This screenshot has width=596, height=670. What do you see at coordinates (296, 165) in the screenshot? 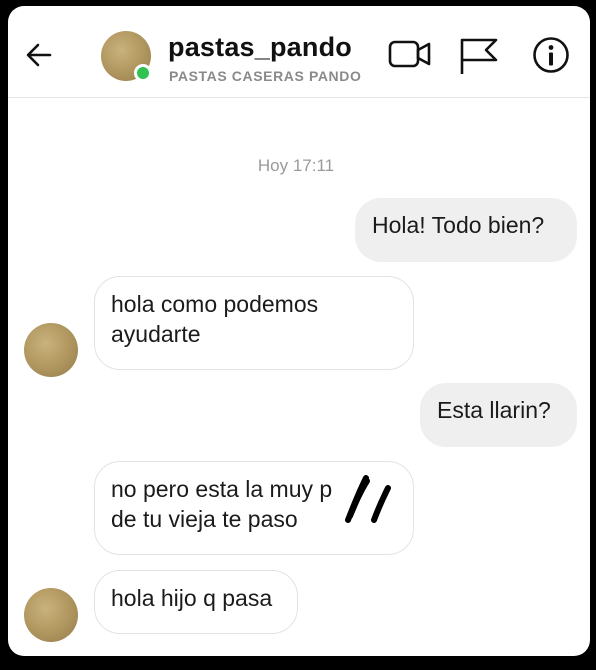
I see `chat-timestamp: Hoy 17:11` at bounding box center [296, 165].